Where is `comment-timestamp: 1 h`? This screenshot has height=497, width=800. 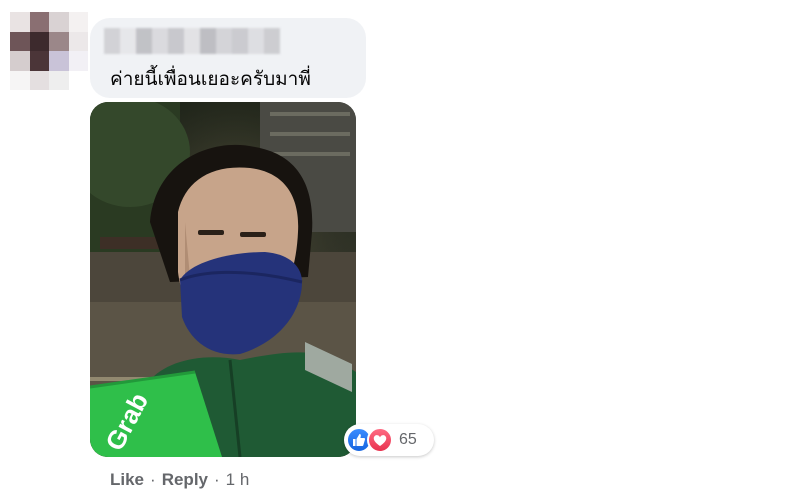
comment-timestamp: 1 h is located at coordinates (238, 480).